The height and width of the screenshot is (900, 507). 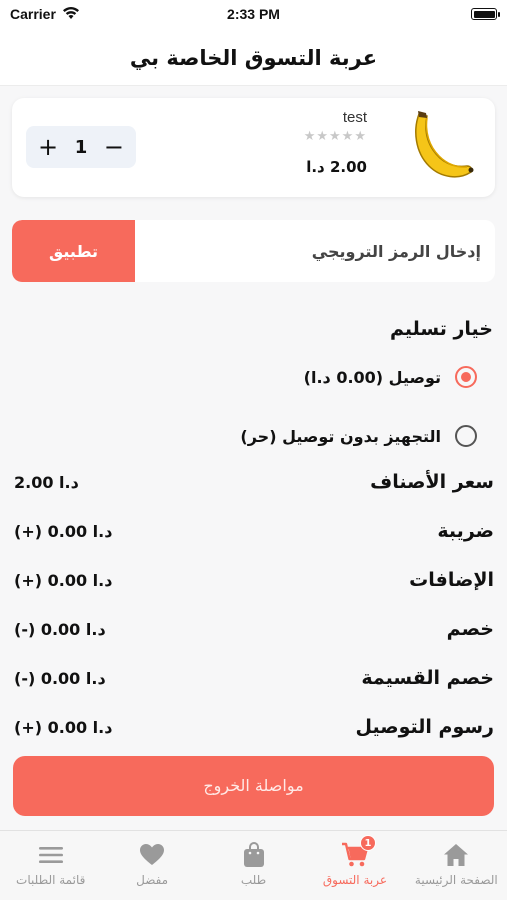 What do you see at coordinates (335, 136) in the screenshot?
I see `rating-stars: ★★★★★` at bounding box center [335, 136].